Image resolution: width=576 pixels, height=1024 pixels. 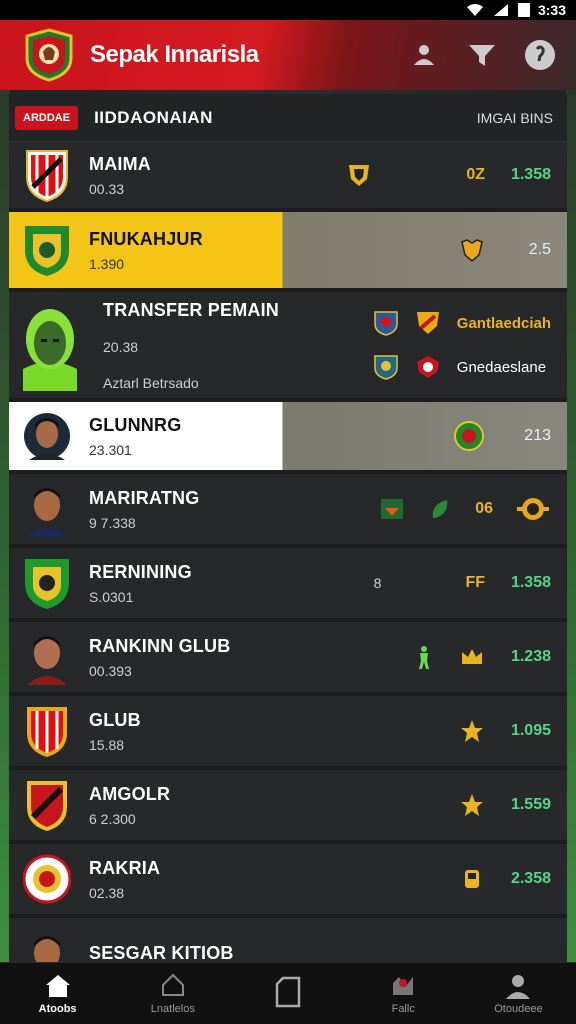 I want to click on item-name: SESGAR KITIOB, so click(x=161, y=952).